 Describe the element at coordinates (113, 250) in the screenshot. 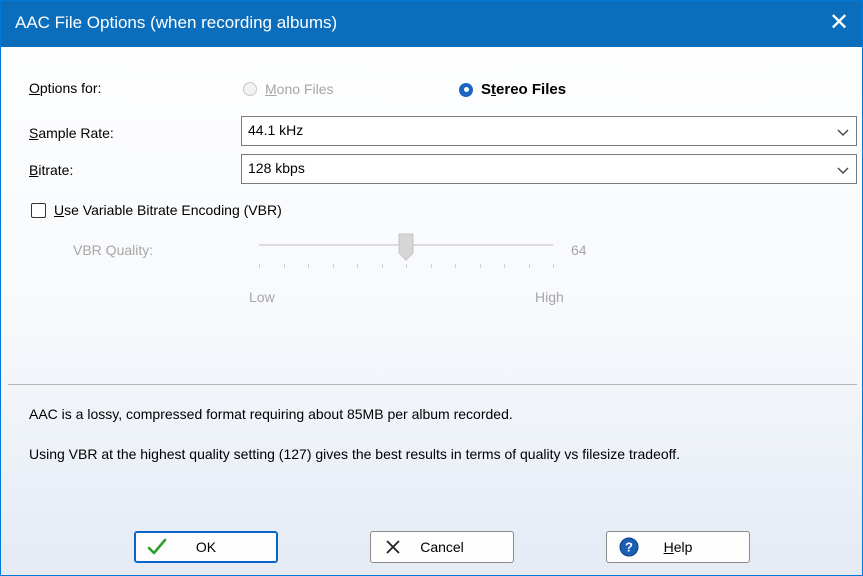

I see `vbr-quality-label: VBR Quality:` at that location.